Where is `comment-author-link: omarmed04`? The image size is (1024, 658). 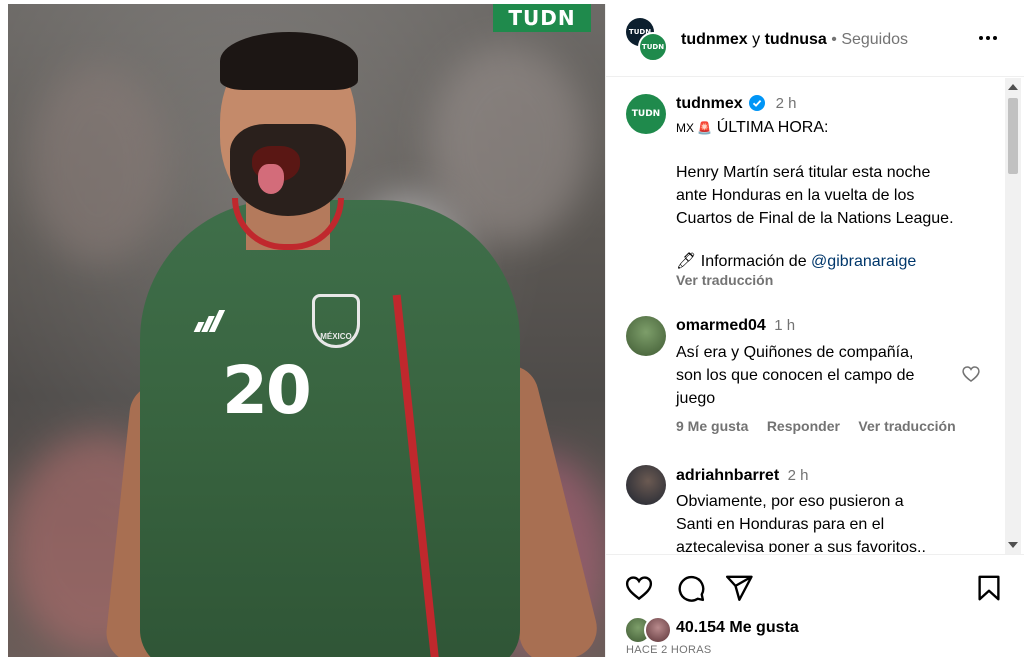 comment-author-link: omarmed04 is located at coordinates (721, 325).